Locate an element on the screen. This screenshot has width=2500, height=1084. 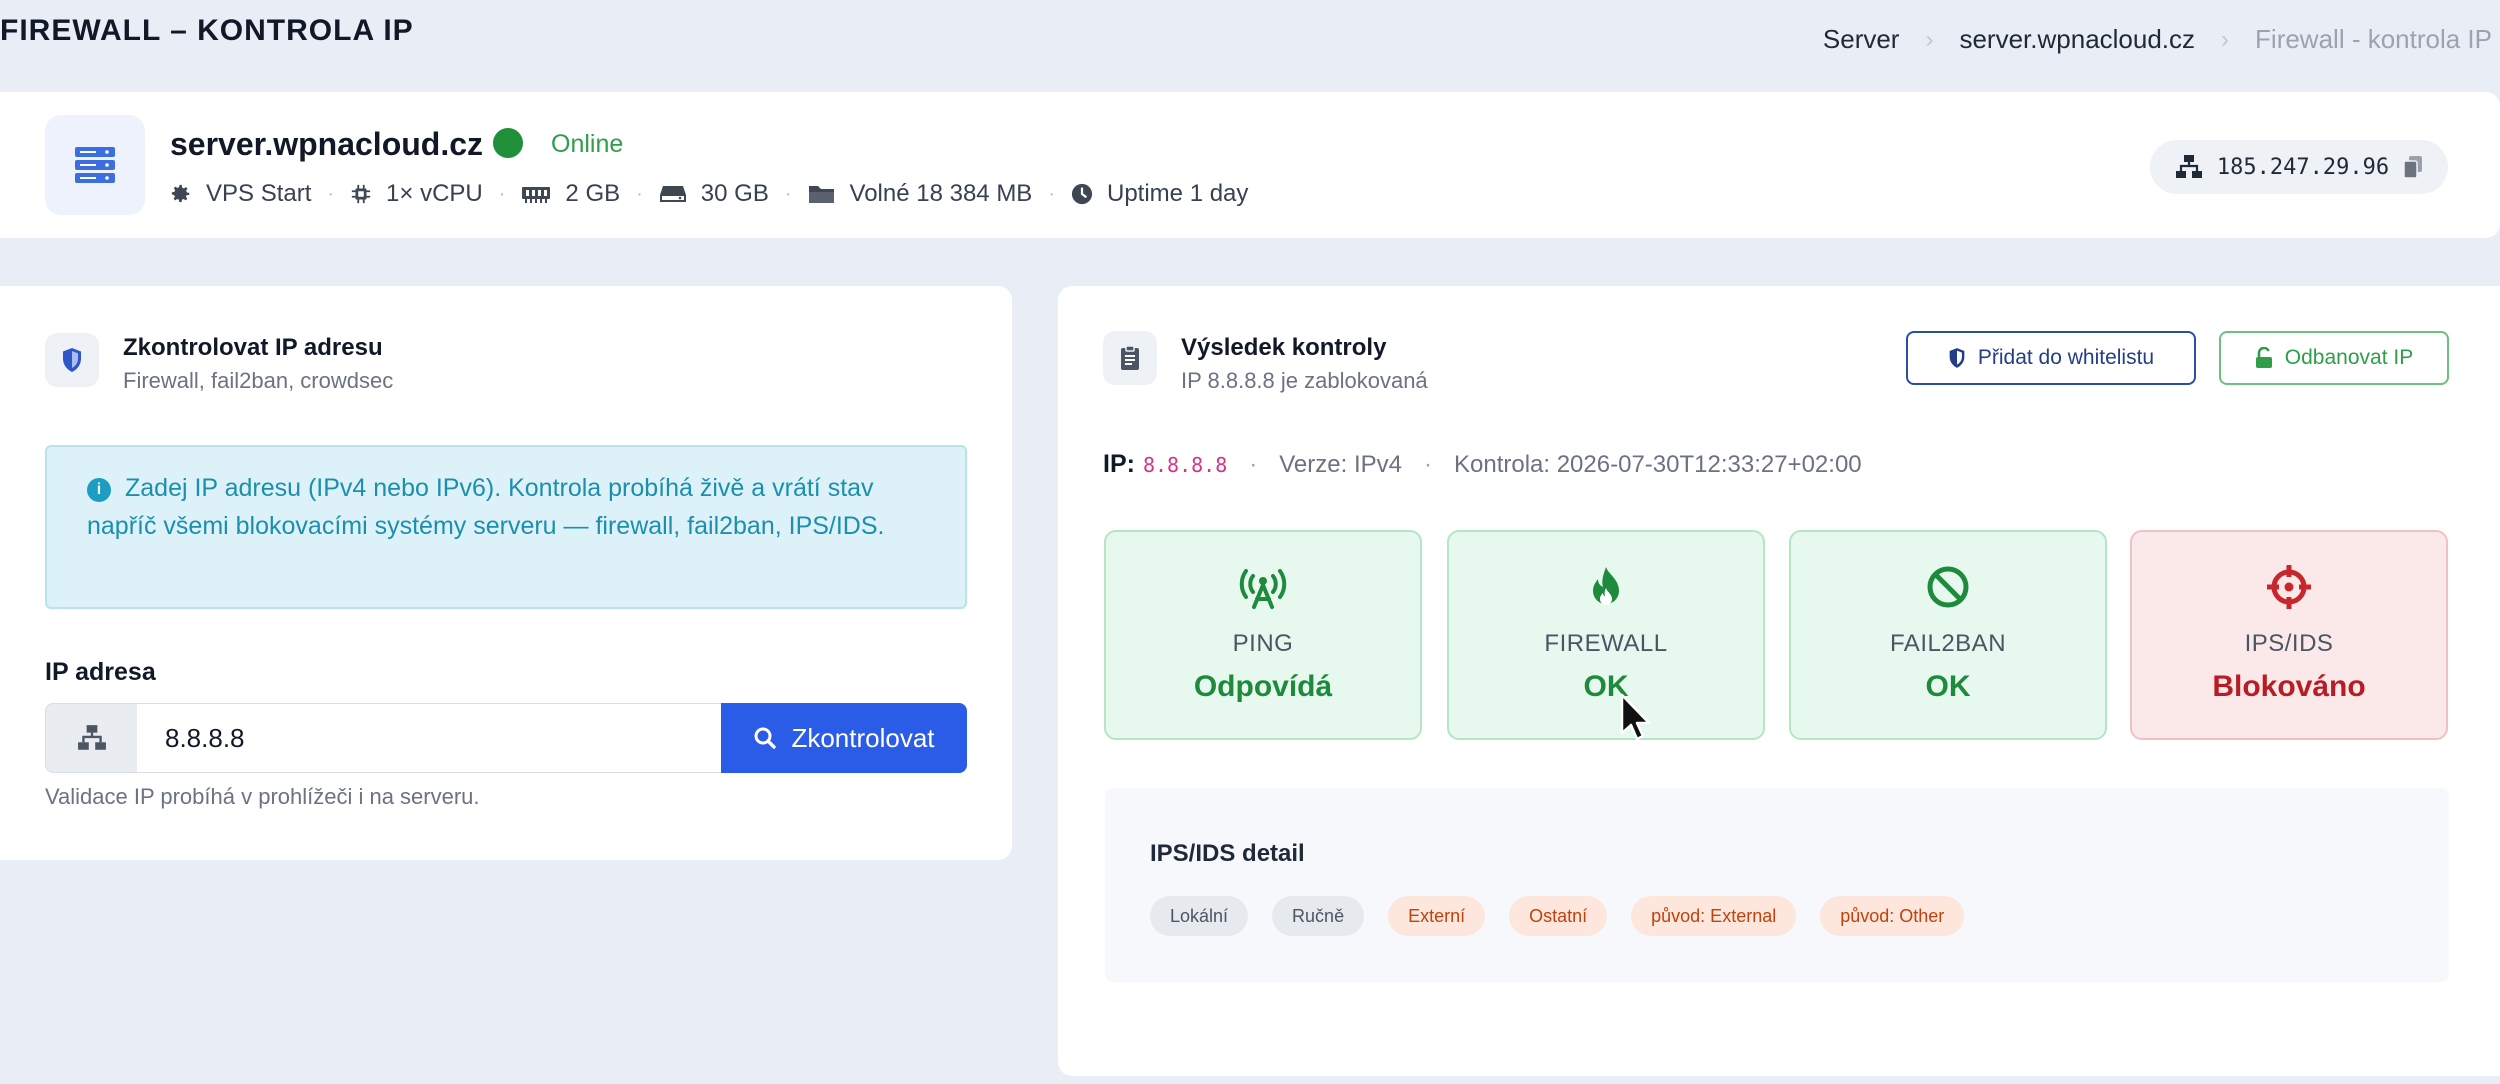
tile-fail2ban-value: OK is located at coordinates (1948, 686).